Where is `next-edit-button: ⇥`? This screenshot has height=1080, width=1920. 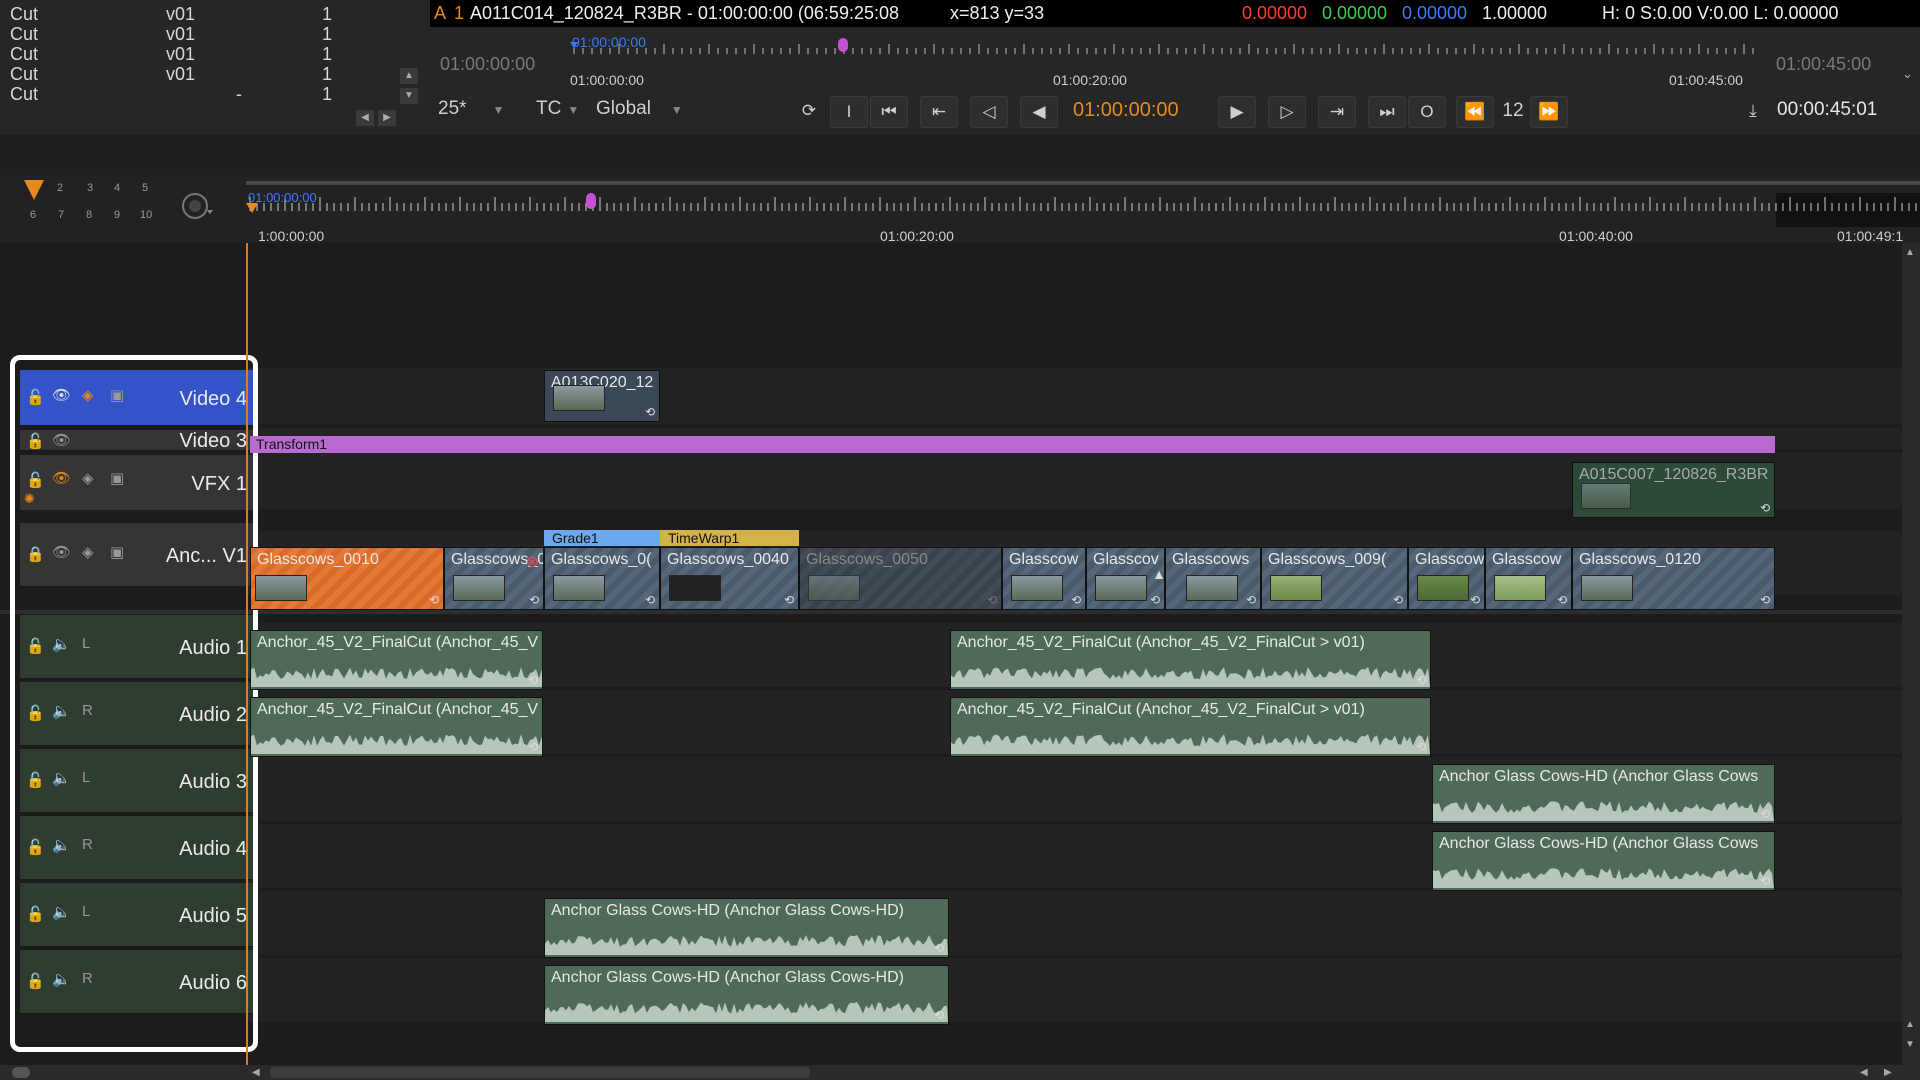 next-edit-button: ⇥ is located at coordinates (1337, 112).